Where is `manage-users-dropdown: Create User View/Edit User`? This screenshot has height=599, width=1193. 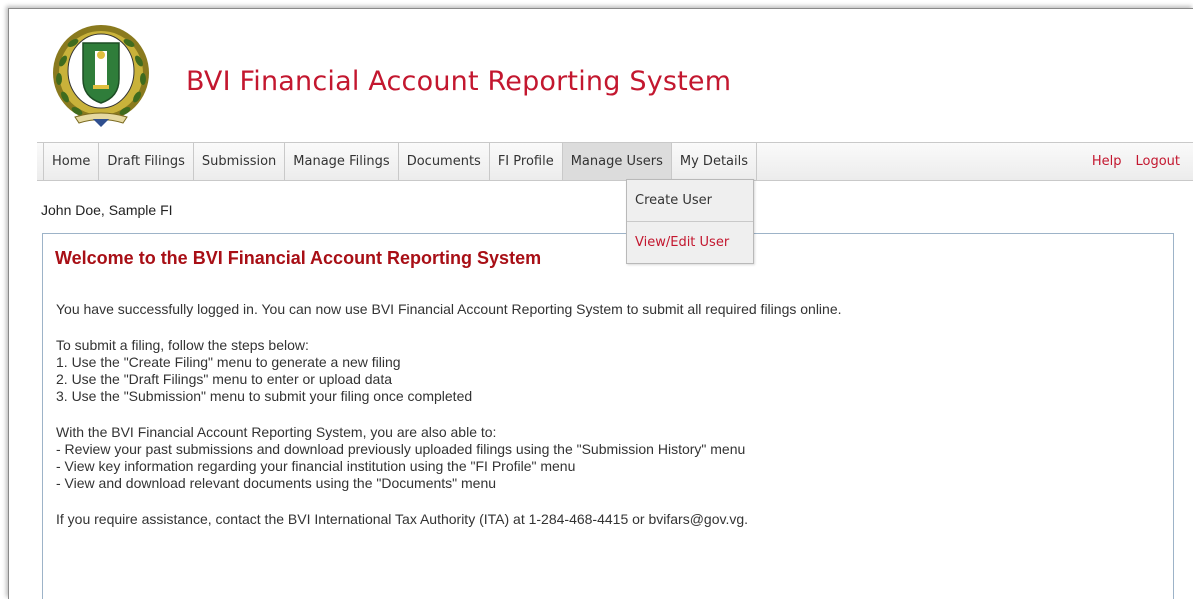
manage-users-dropdown: Create User View/Edit User is located at coordinates (690, 221).